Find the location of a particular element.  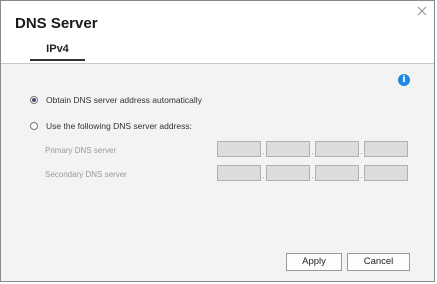

cancel-button: Cancel is located at coordinates (378, 262).